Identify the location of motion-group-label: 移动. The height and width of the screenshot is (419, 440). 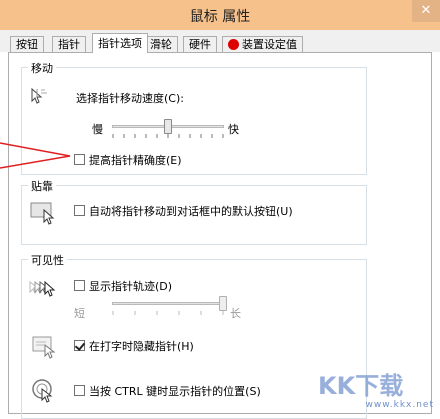
(42, 68).